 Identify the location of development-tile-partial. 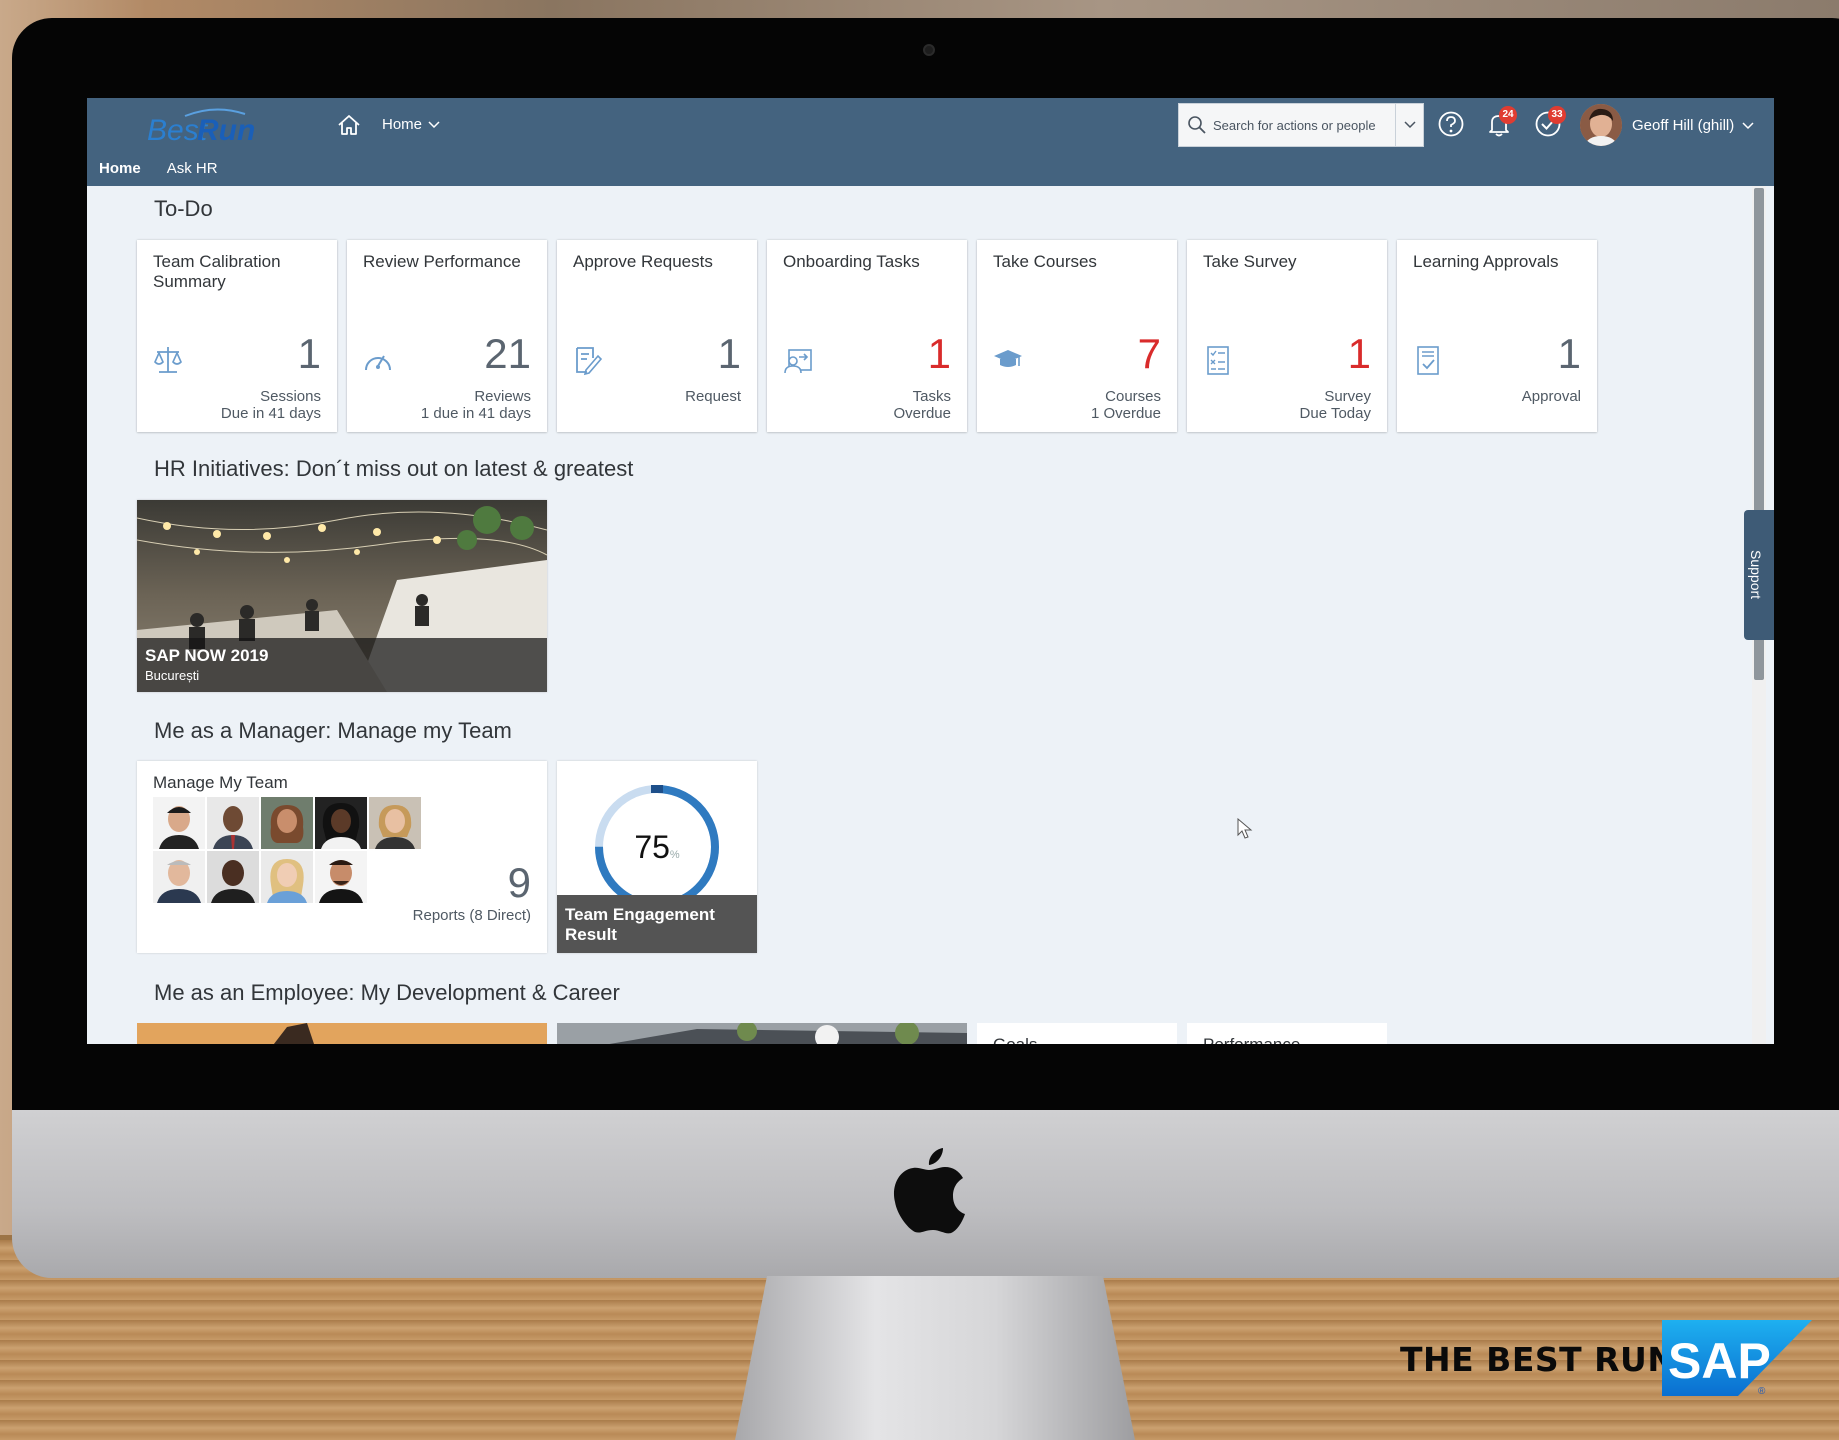
(342, 1033).